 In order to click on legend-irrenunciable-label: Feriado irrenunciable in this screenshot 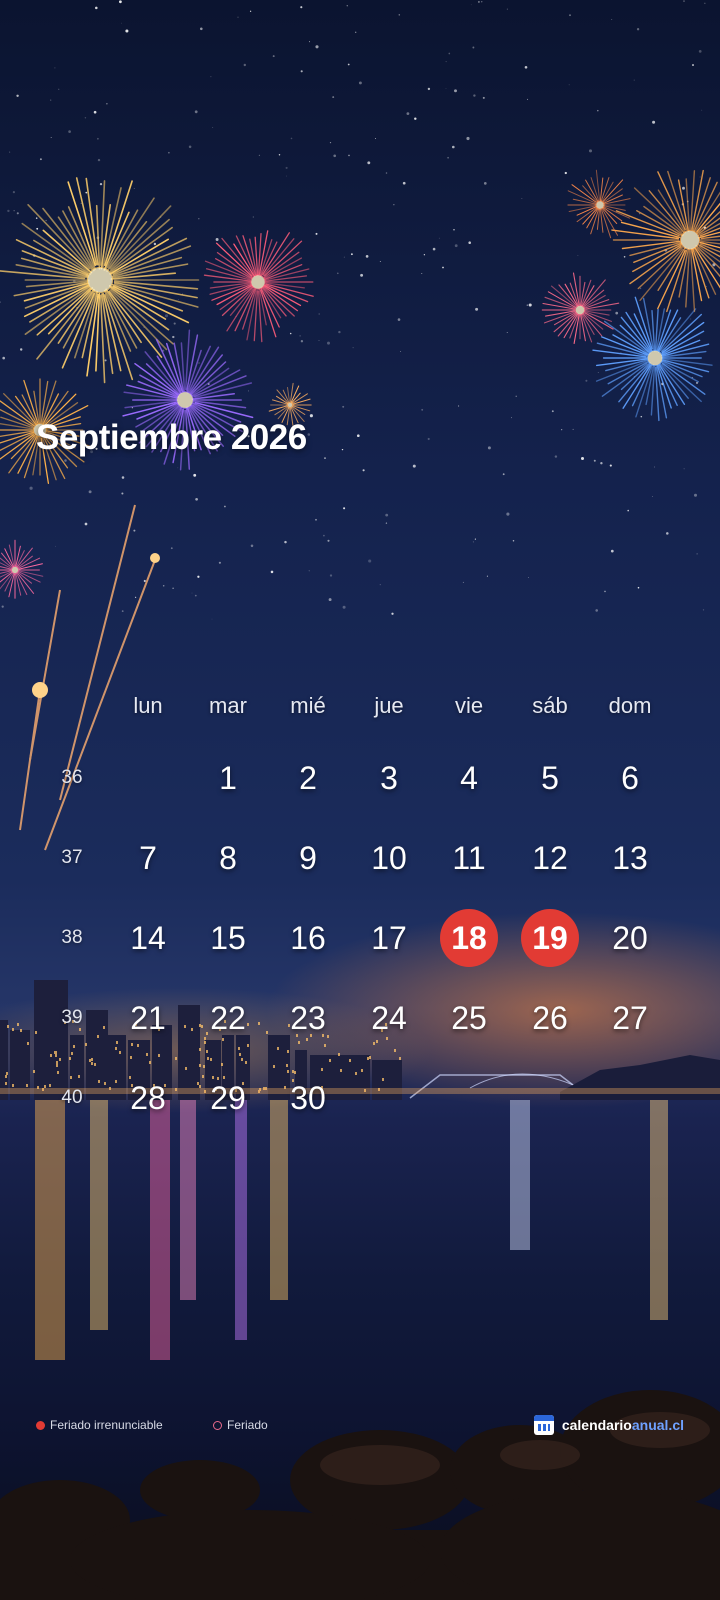, I will do `click(106, 1425)`.